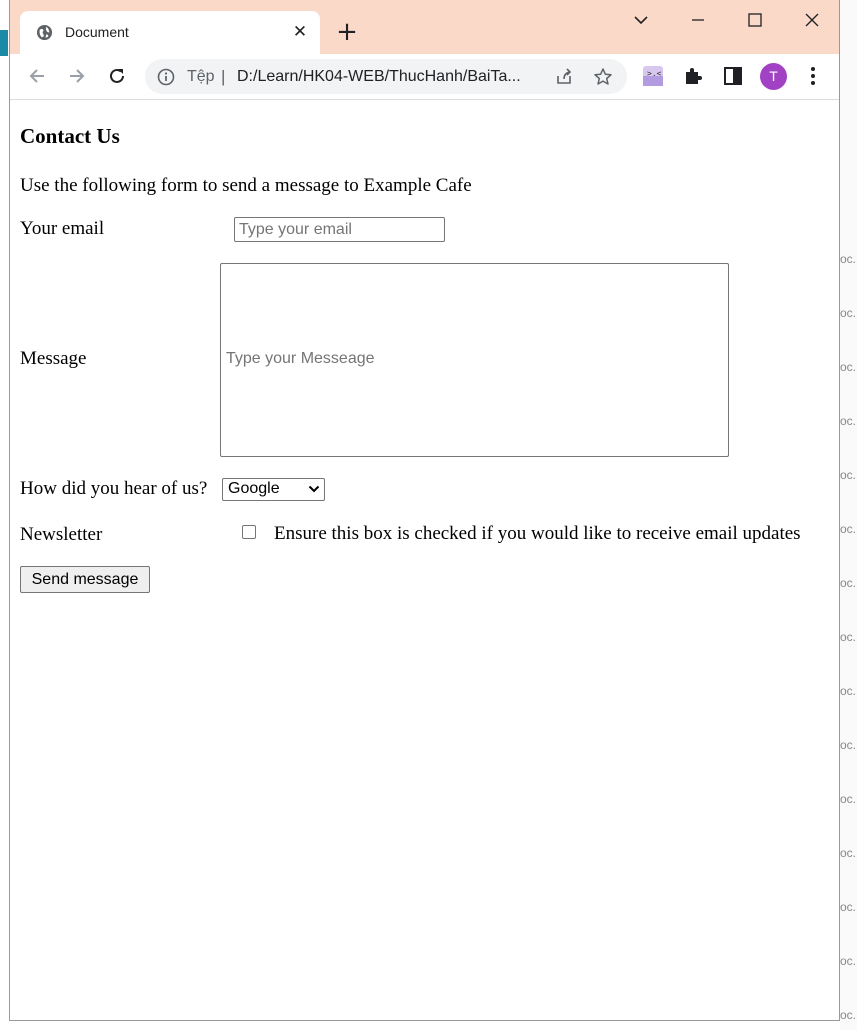  What do you see at coordinates (813, 76) in the screenshot?
I see `more-menu-icon` at bounding box center [813, 76].